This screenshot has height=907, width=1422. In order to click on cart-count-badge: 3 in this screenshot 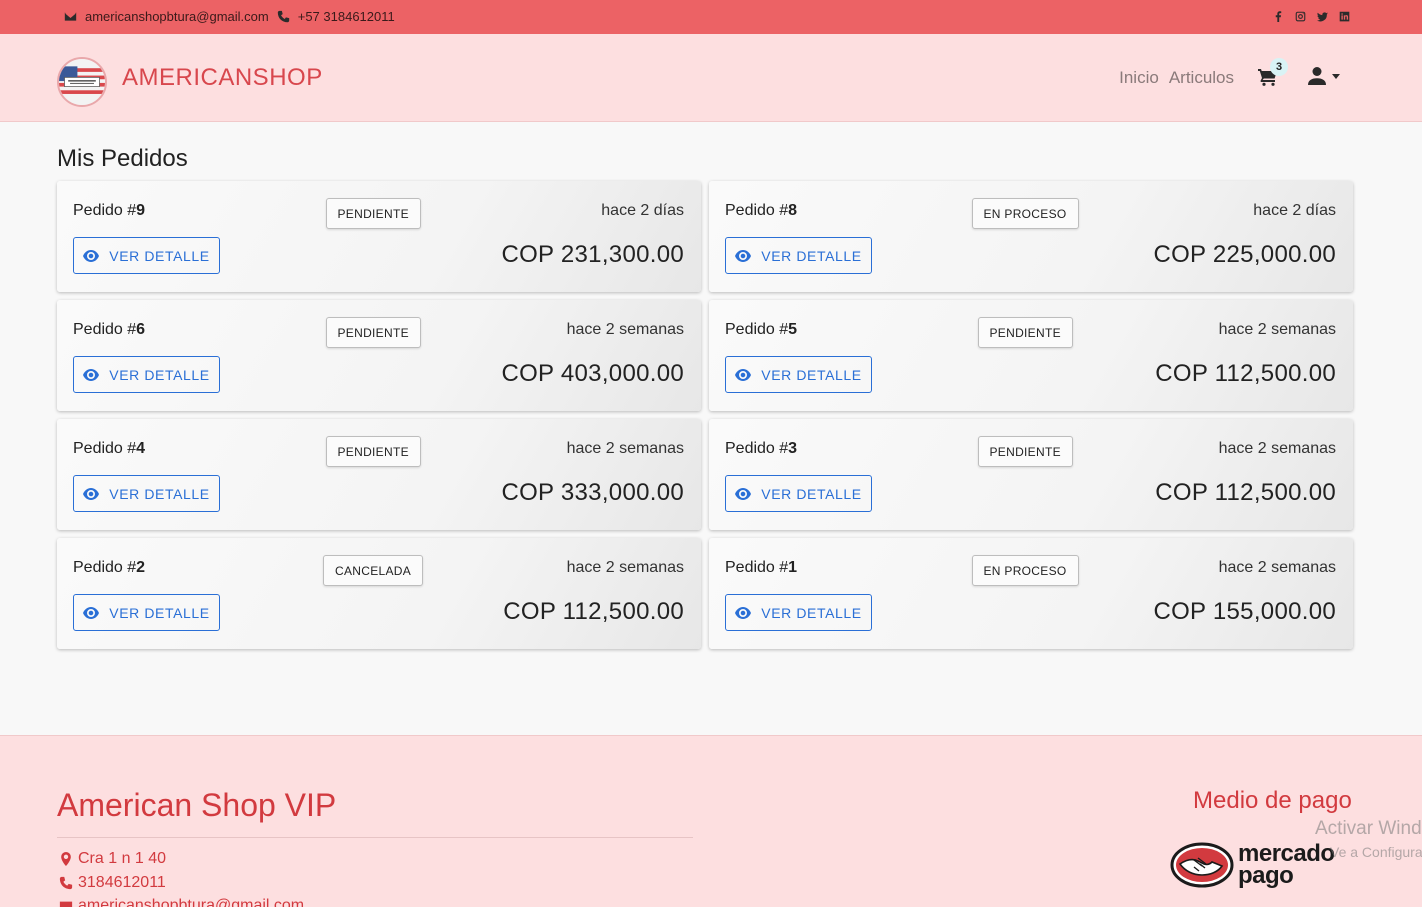, I will do `click(1279, 67)`.